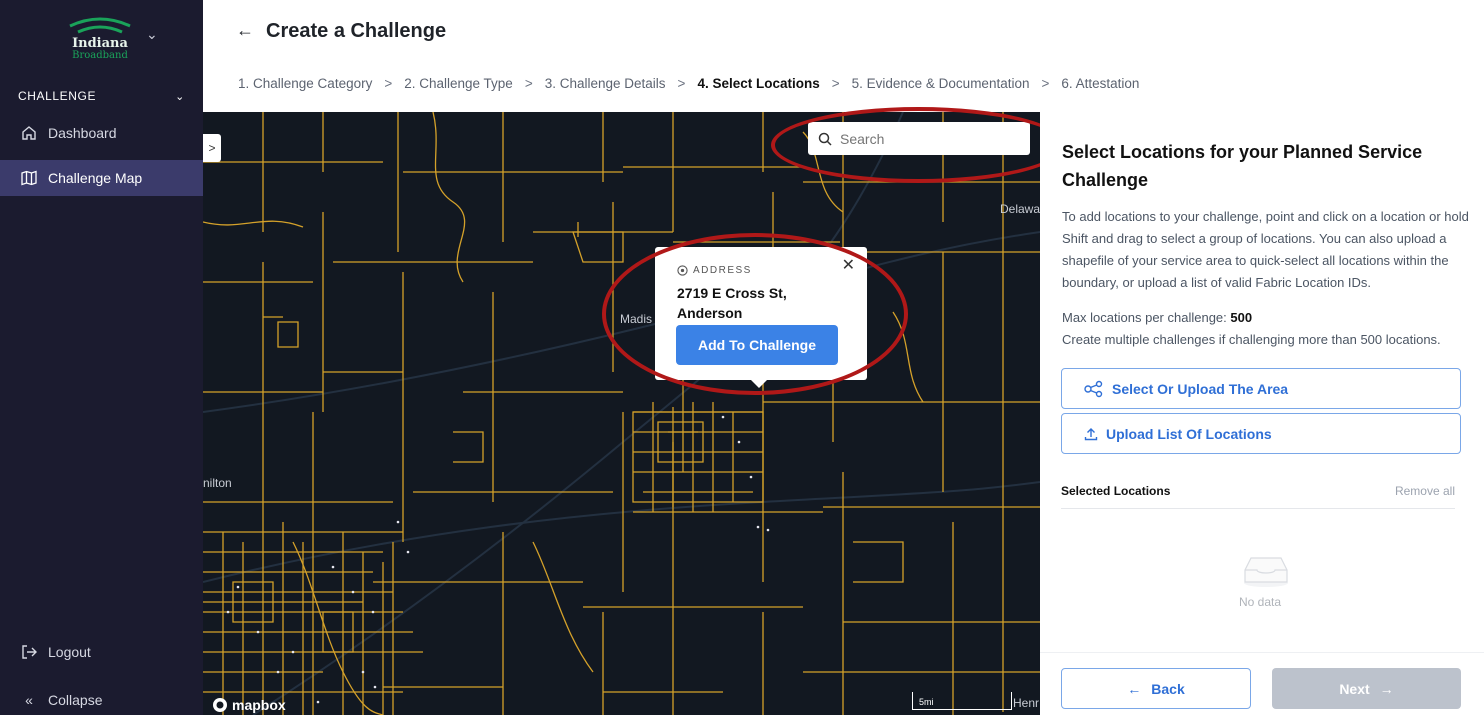 The image size is (1484, 718). I want to click on expand-panel-button: >, so click(212, 148).